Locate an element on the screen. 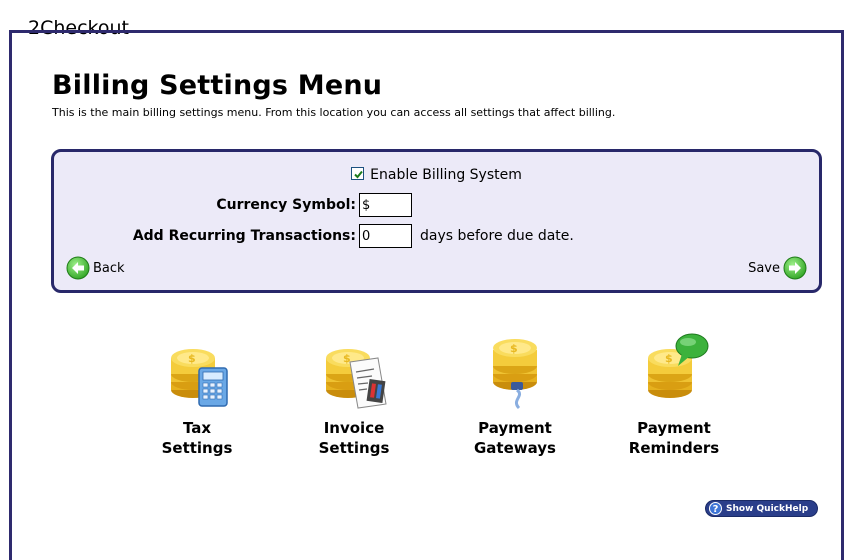 The width and height of the screenshot is (844, 560). enable-billing-label: Enable Billing System is located at coordinates (446, 175).